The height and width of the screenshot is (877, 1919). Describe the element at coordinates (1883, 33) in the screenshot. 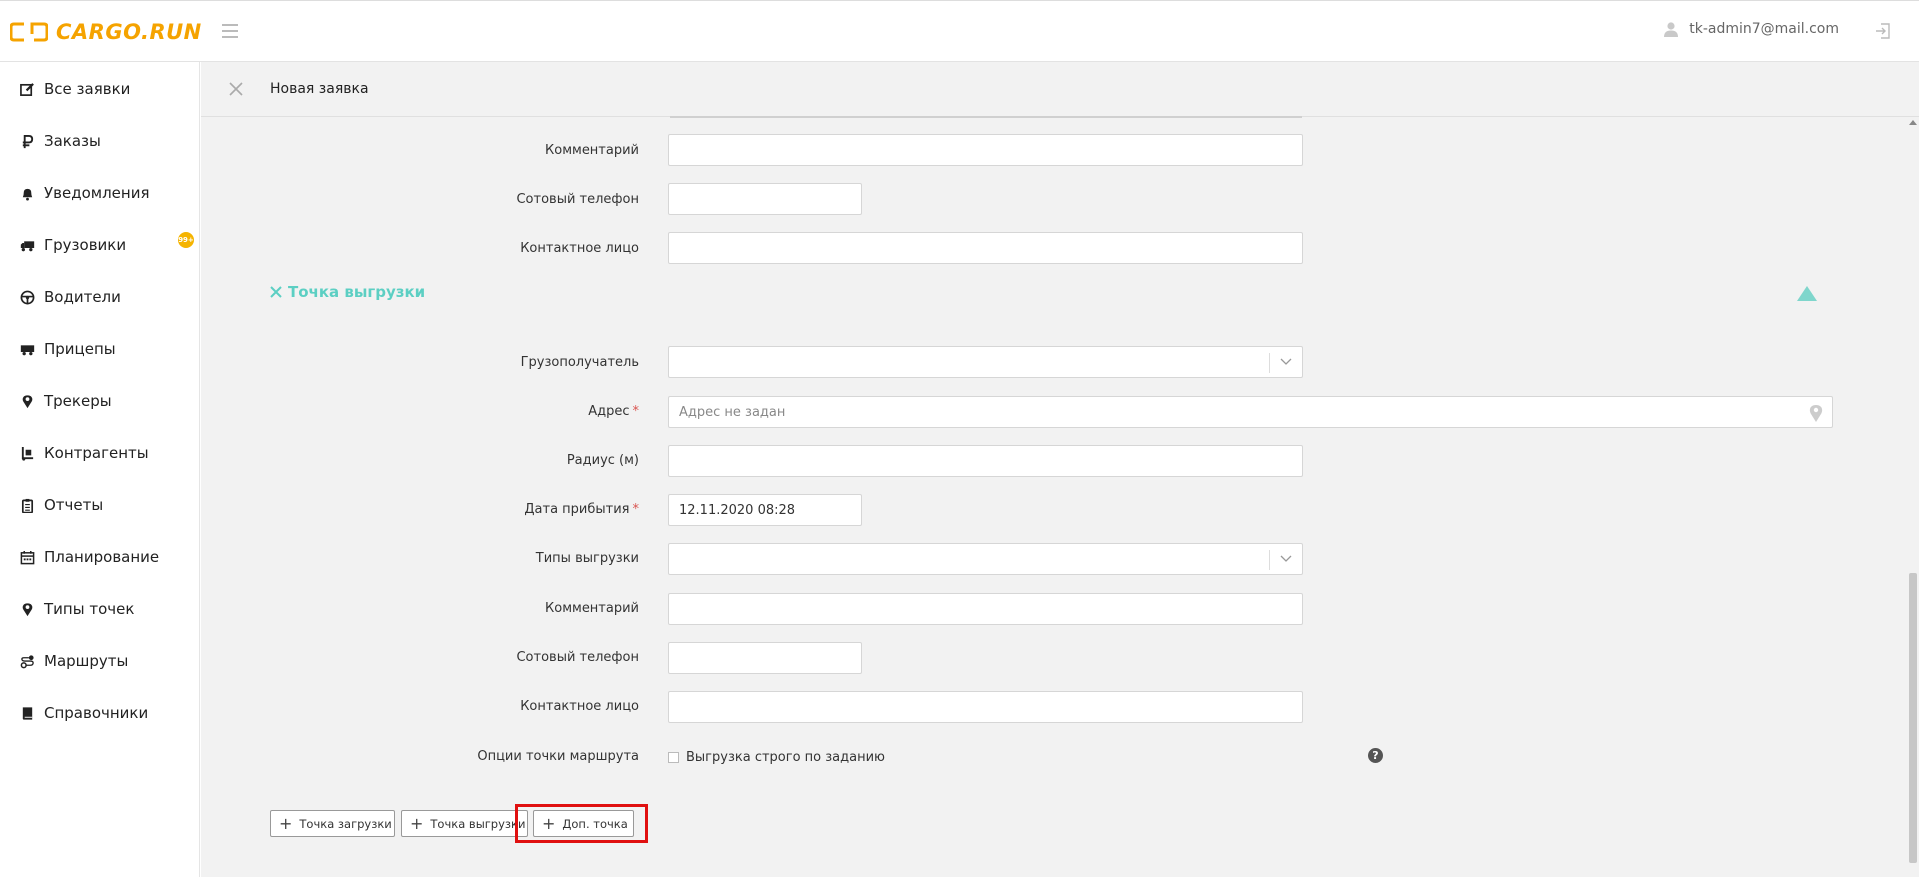

I see `logout-icon` at that location.